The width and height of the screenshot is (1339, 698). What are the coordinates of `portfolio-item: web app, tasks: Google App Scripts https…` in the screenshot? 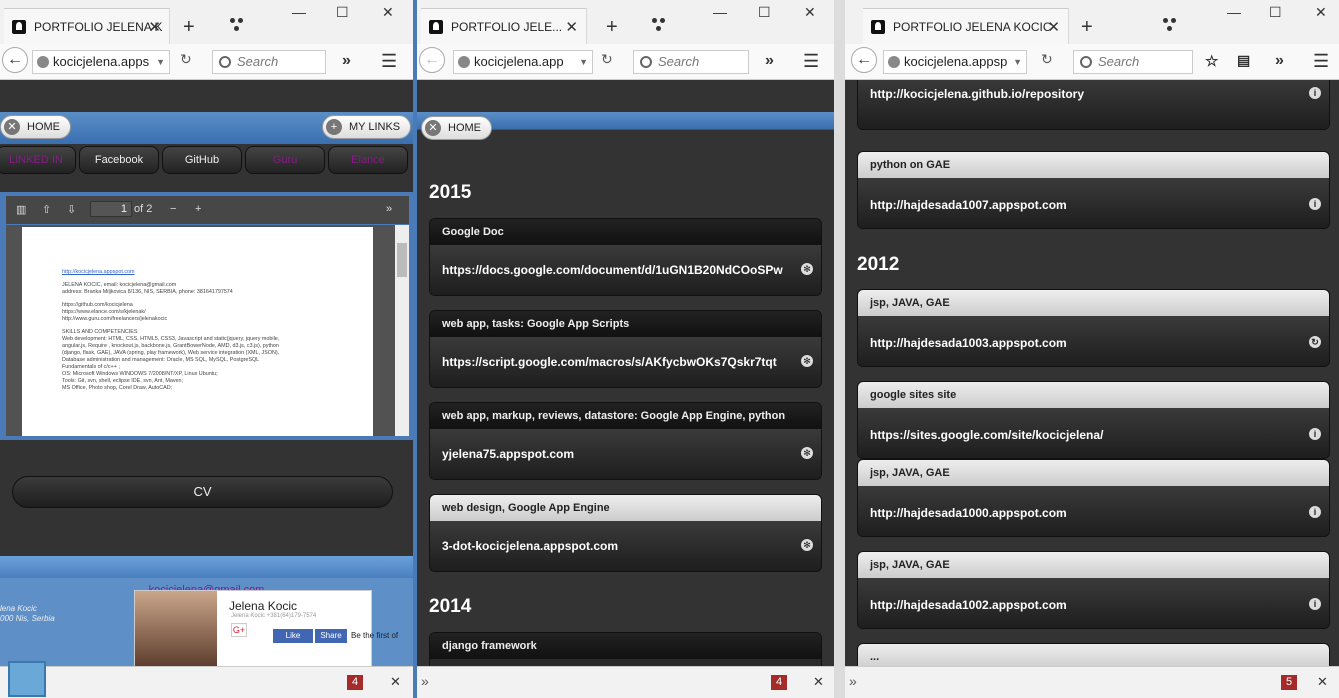 It's located at (625, 349).